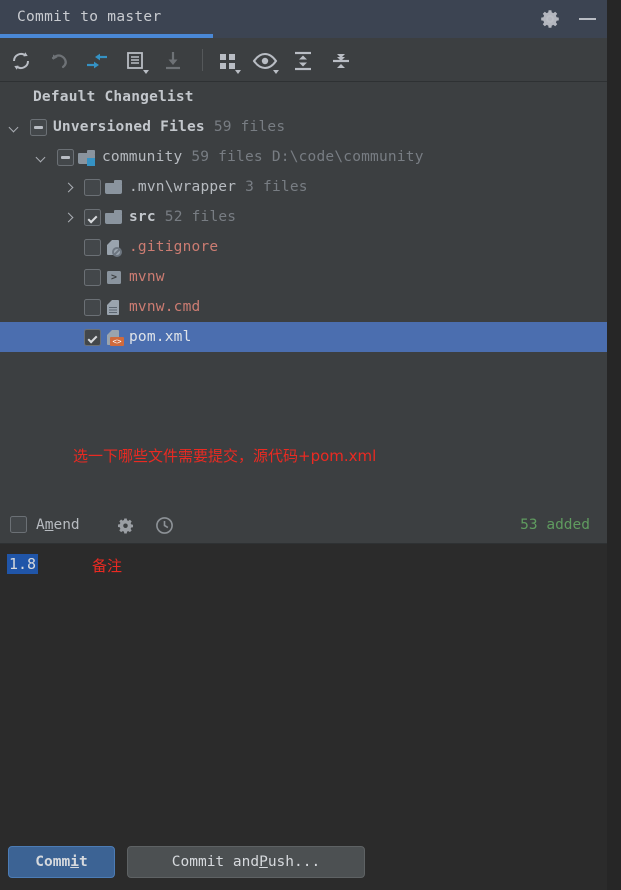 Image resolution: width=621 pixels, height=890 pixels. What do you see at coordinates (107, 566) in the screenshot?
I see `message-annotation-text: 备注` at bounding box center [107, 566].